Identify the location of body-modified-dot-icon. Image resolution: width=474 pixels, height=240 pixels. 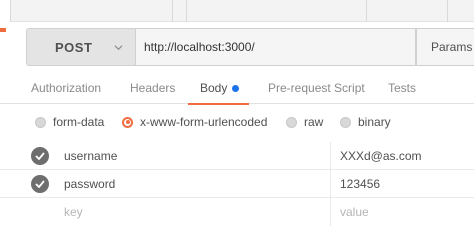
(236, 88).